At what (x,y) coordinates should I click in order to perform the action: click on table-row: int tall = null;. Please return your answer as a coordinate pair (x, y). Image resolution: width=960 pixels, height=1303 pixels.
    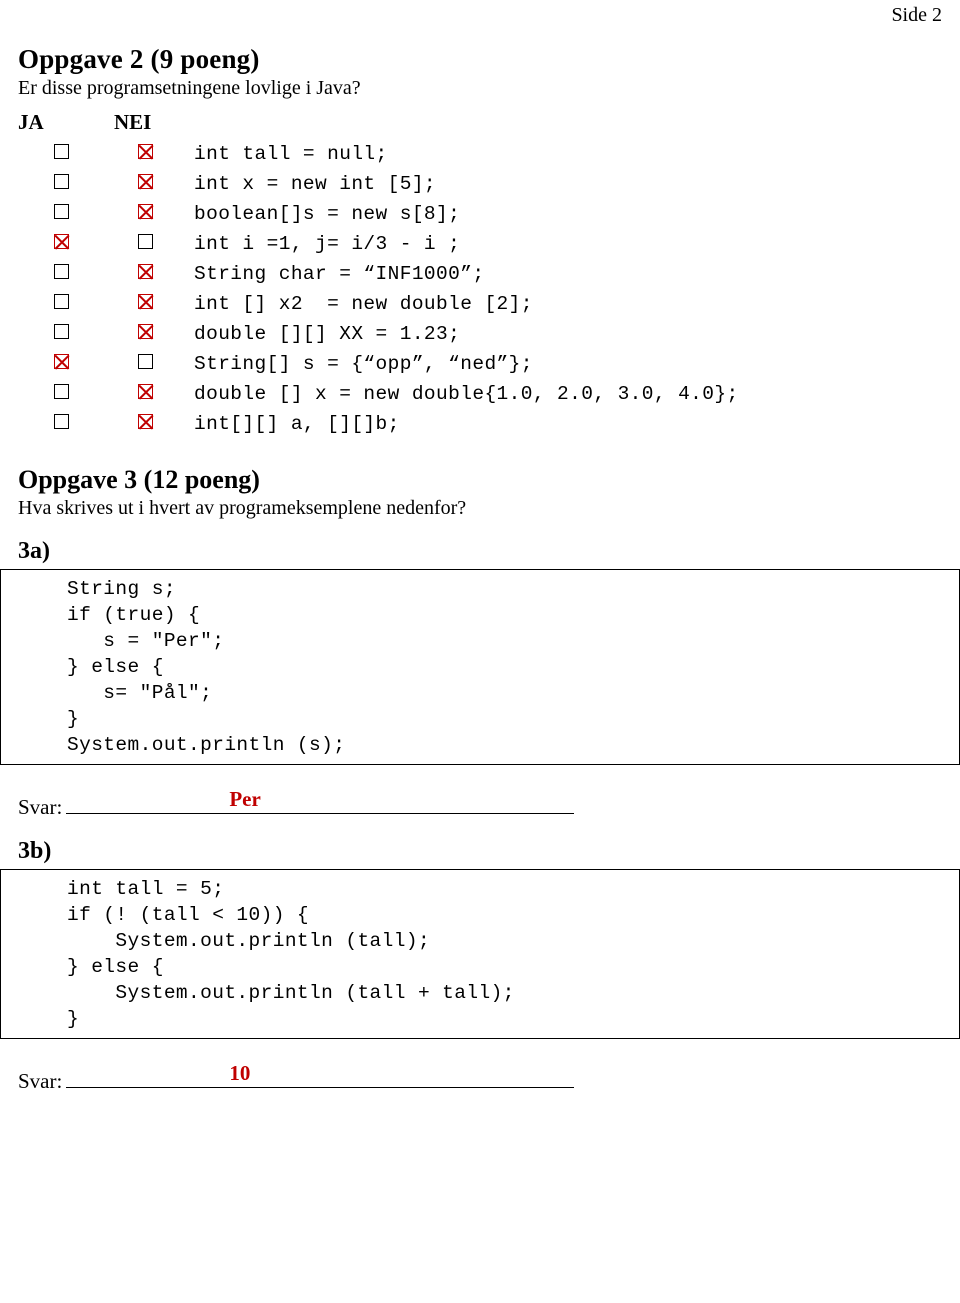
    Looking at the image, I should click on (378, 154).